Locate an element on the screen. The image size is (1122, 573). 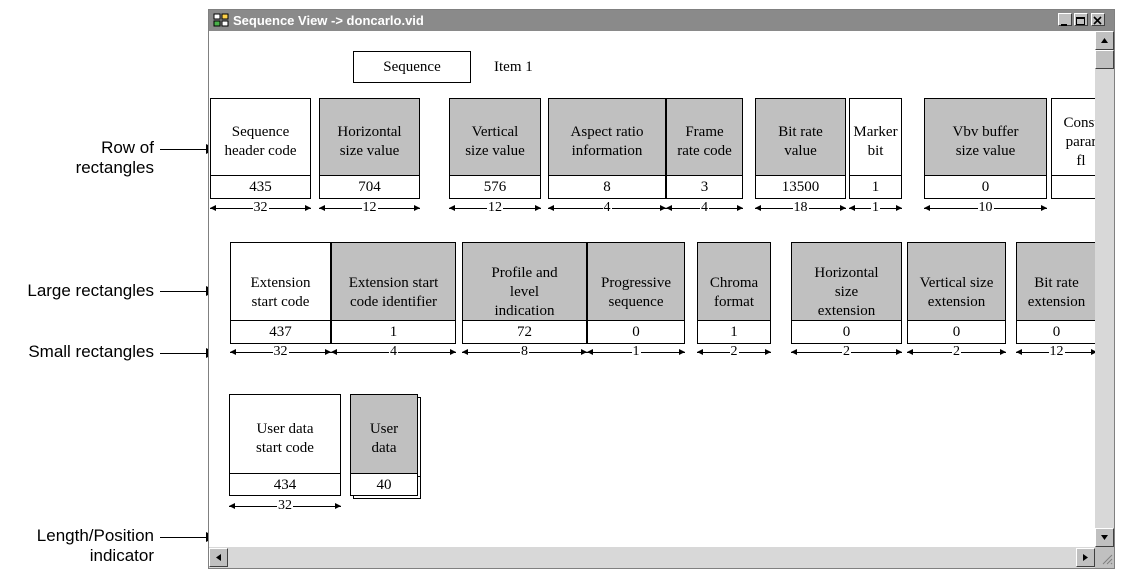
close-button is located at coordinates (1098, 19).